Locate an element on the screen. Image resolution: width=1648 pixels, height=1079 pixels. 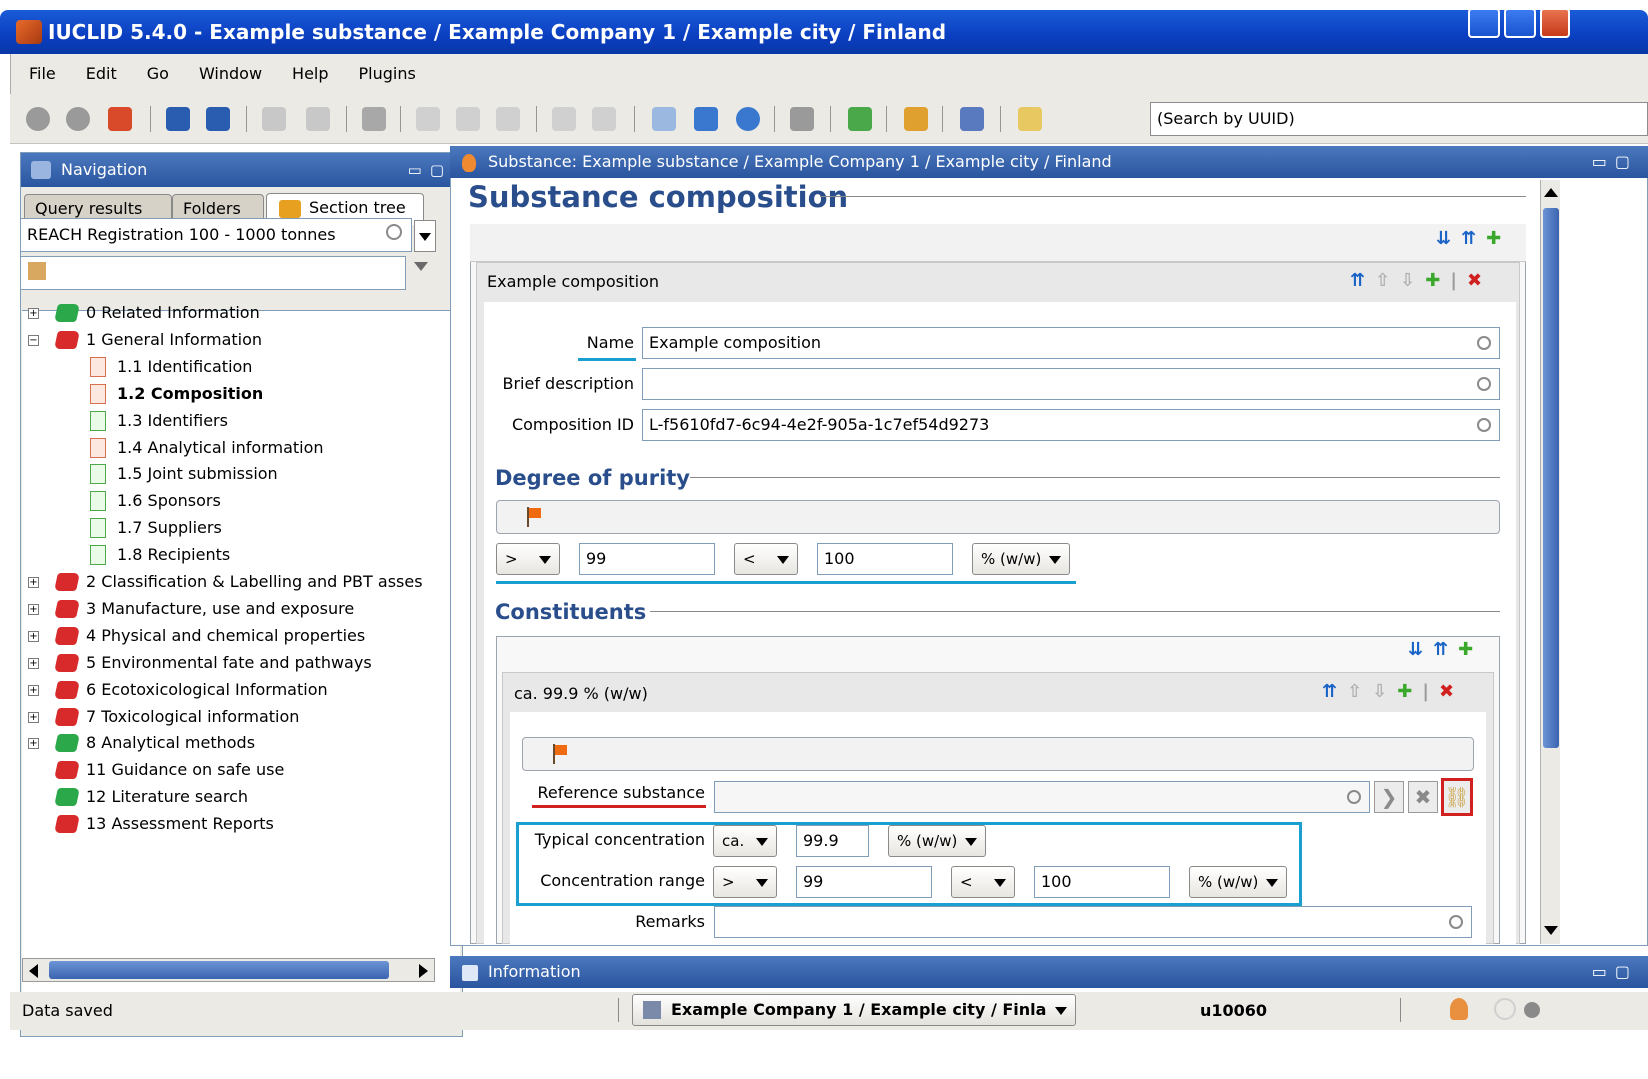
flag-icon is located at coordinates (535, 517).